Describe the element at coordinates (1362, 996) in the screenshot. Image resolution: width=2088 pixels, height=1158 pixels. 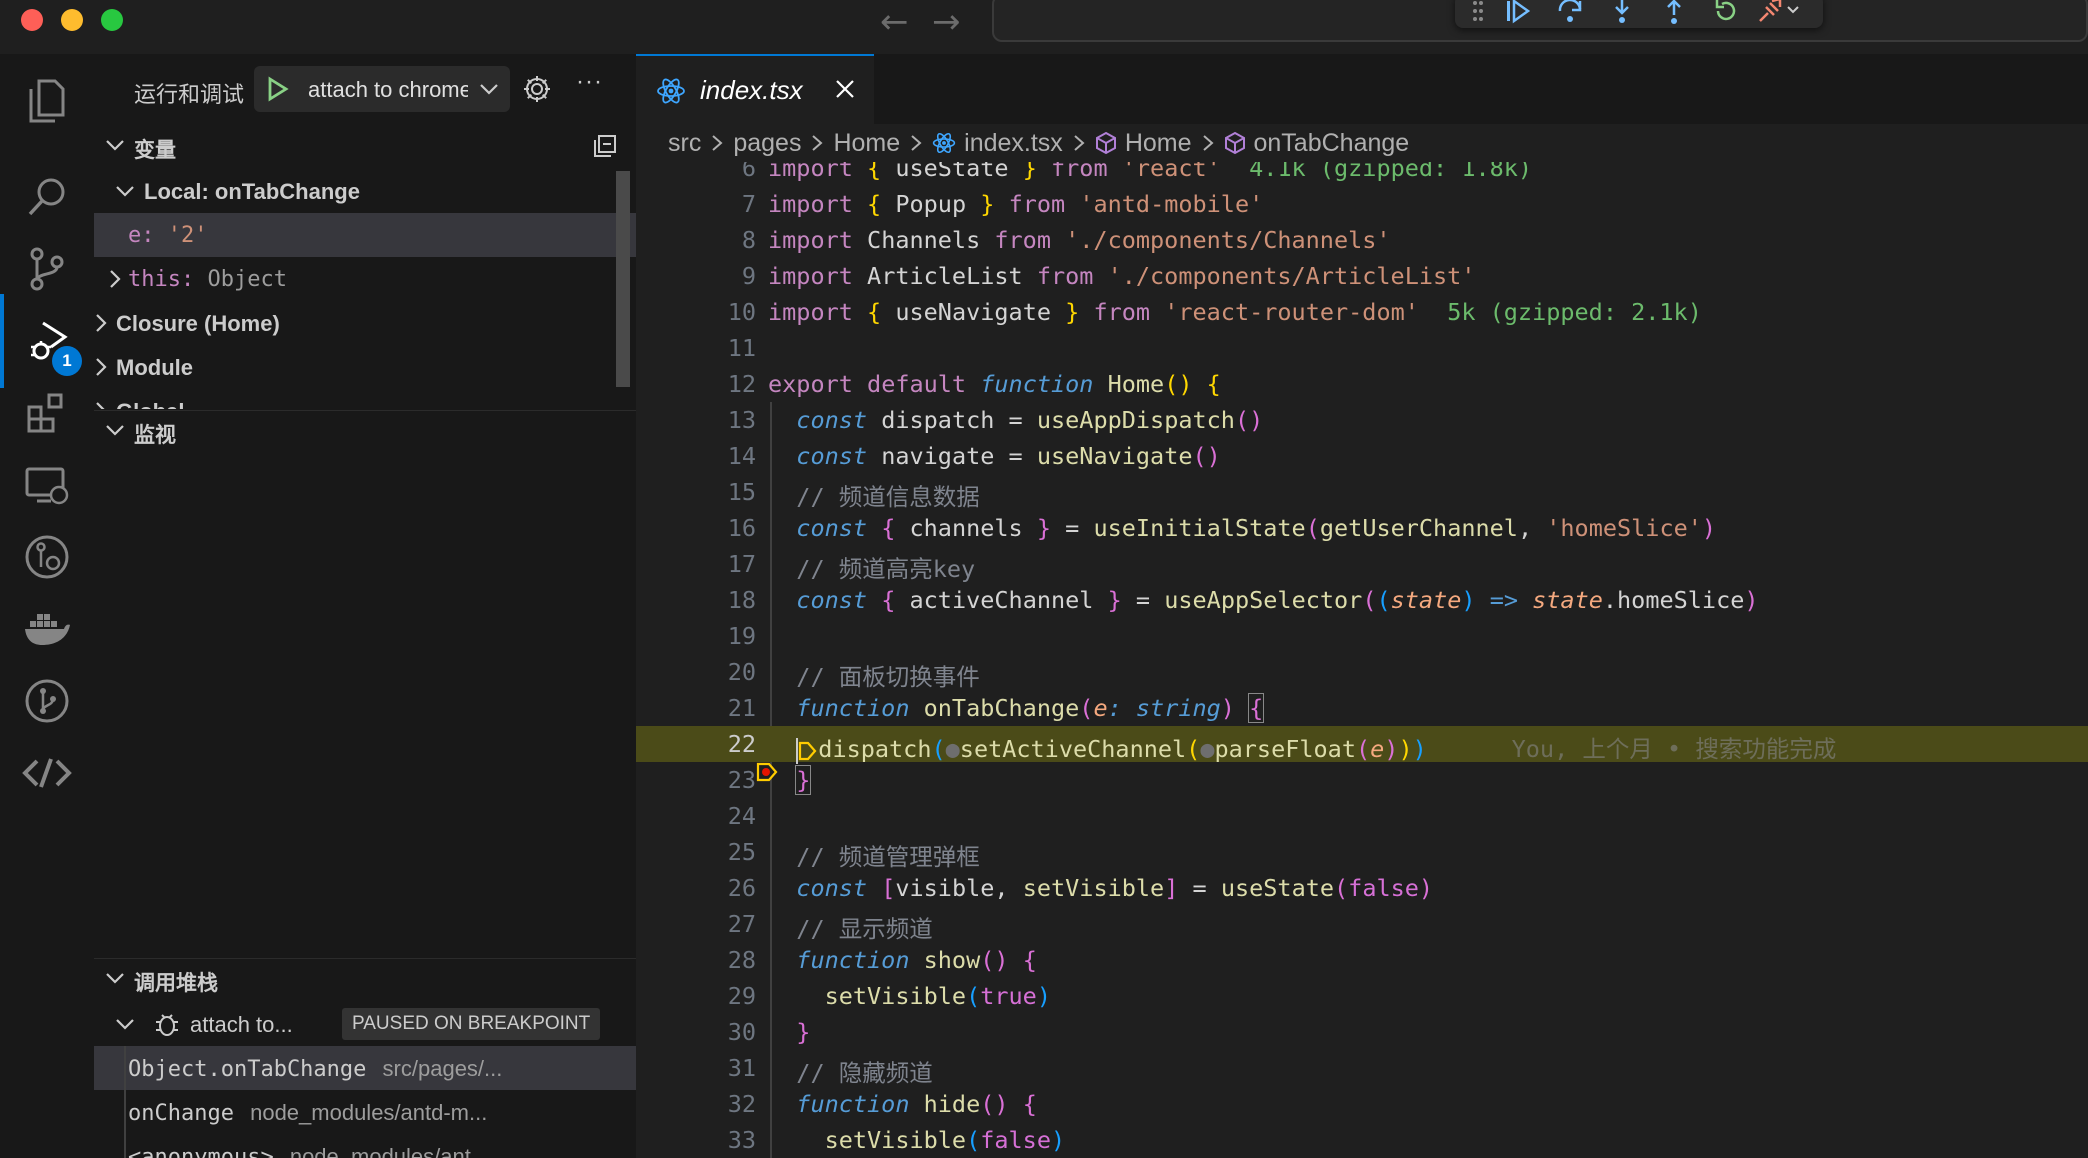
I see `code-line: 29 setVisible(true)` at that location.